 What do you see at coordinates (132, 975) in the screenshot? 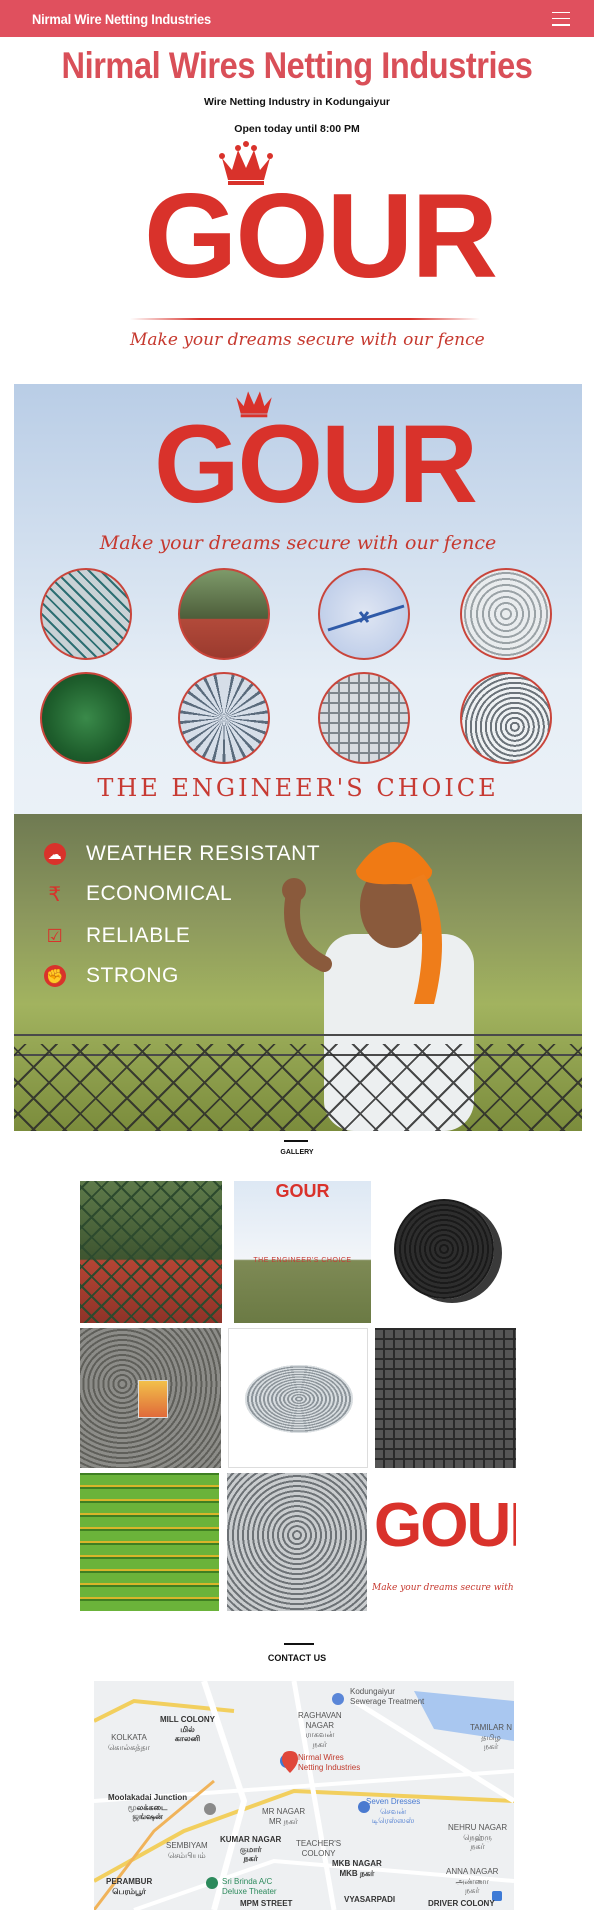
I see `feature-label: STRONG` at bounding box center [132, 975].